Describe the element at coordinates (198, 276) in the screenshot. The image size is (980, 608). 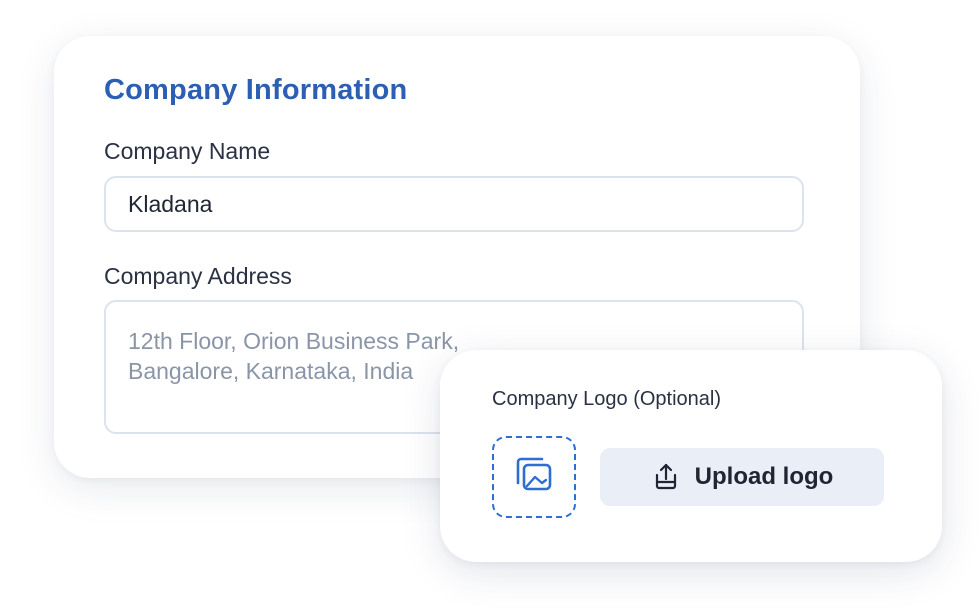
I see `company-address-label: Company Address` at that location.